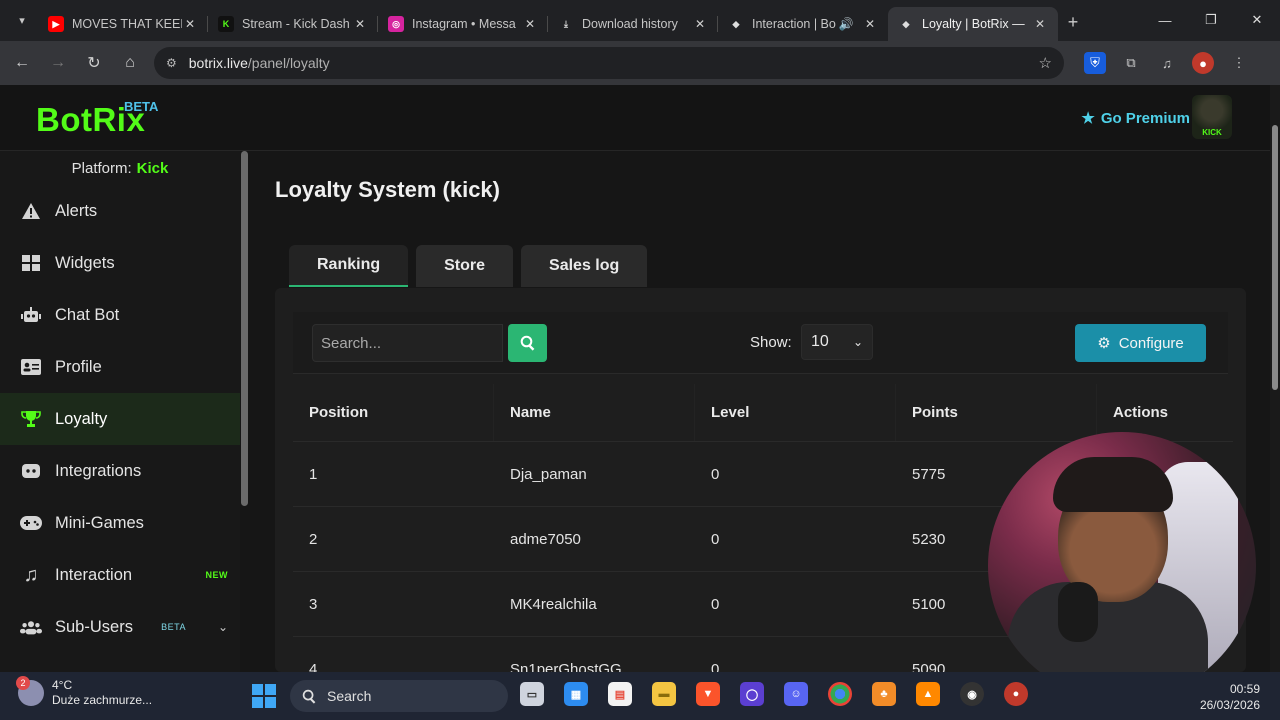  Describe the element at coordinates (56, 24) in the screenshot. I see `youtube-icon: ▶` at that location.